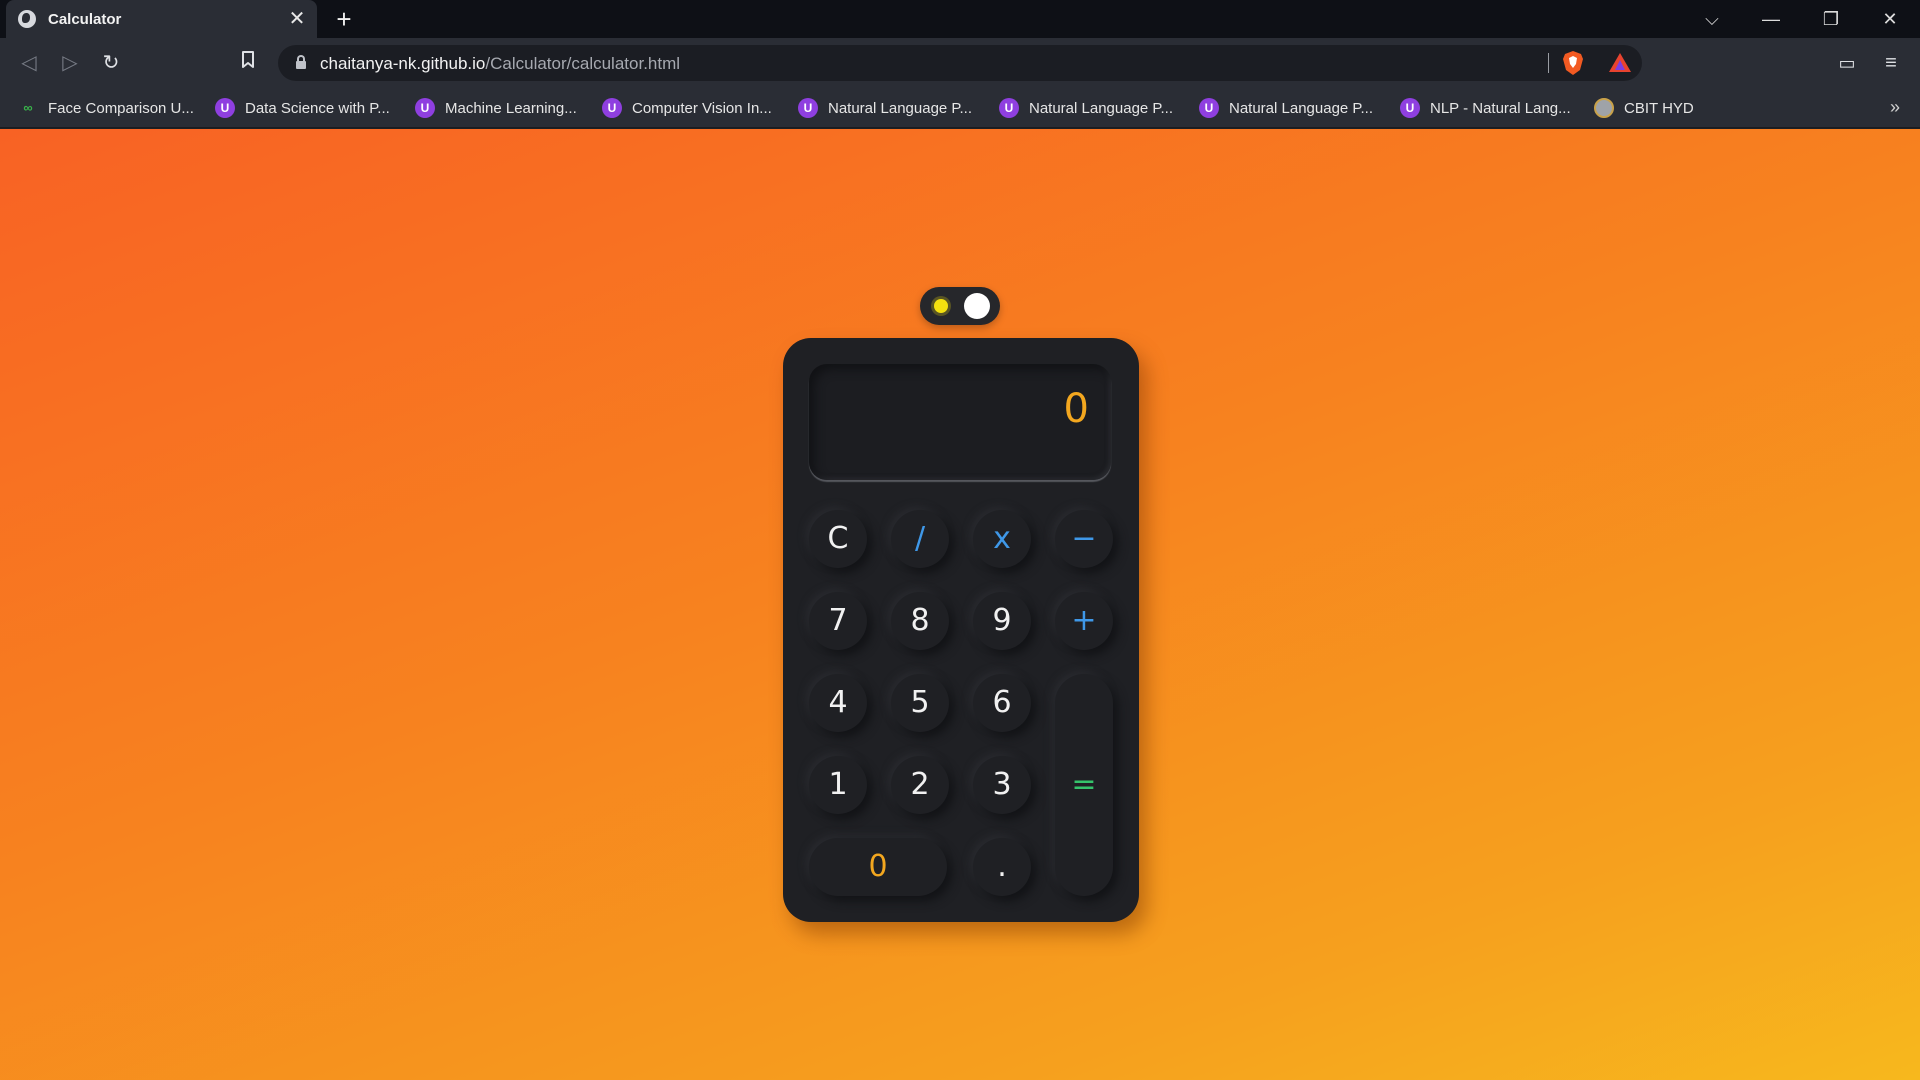 The image size is (1920, 1080). Describe the element at coordinates (920, 703) in the screenshot. I see `digit-5-button: 5` at that location.